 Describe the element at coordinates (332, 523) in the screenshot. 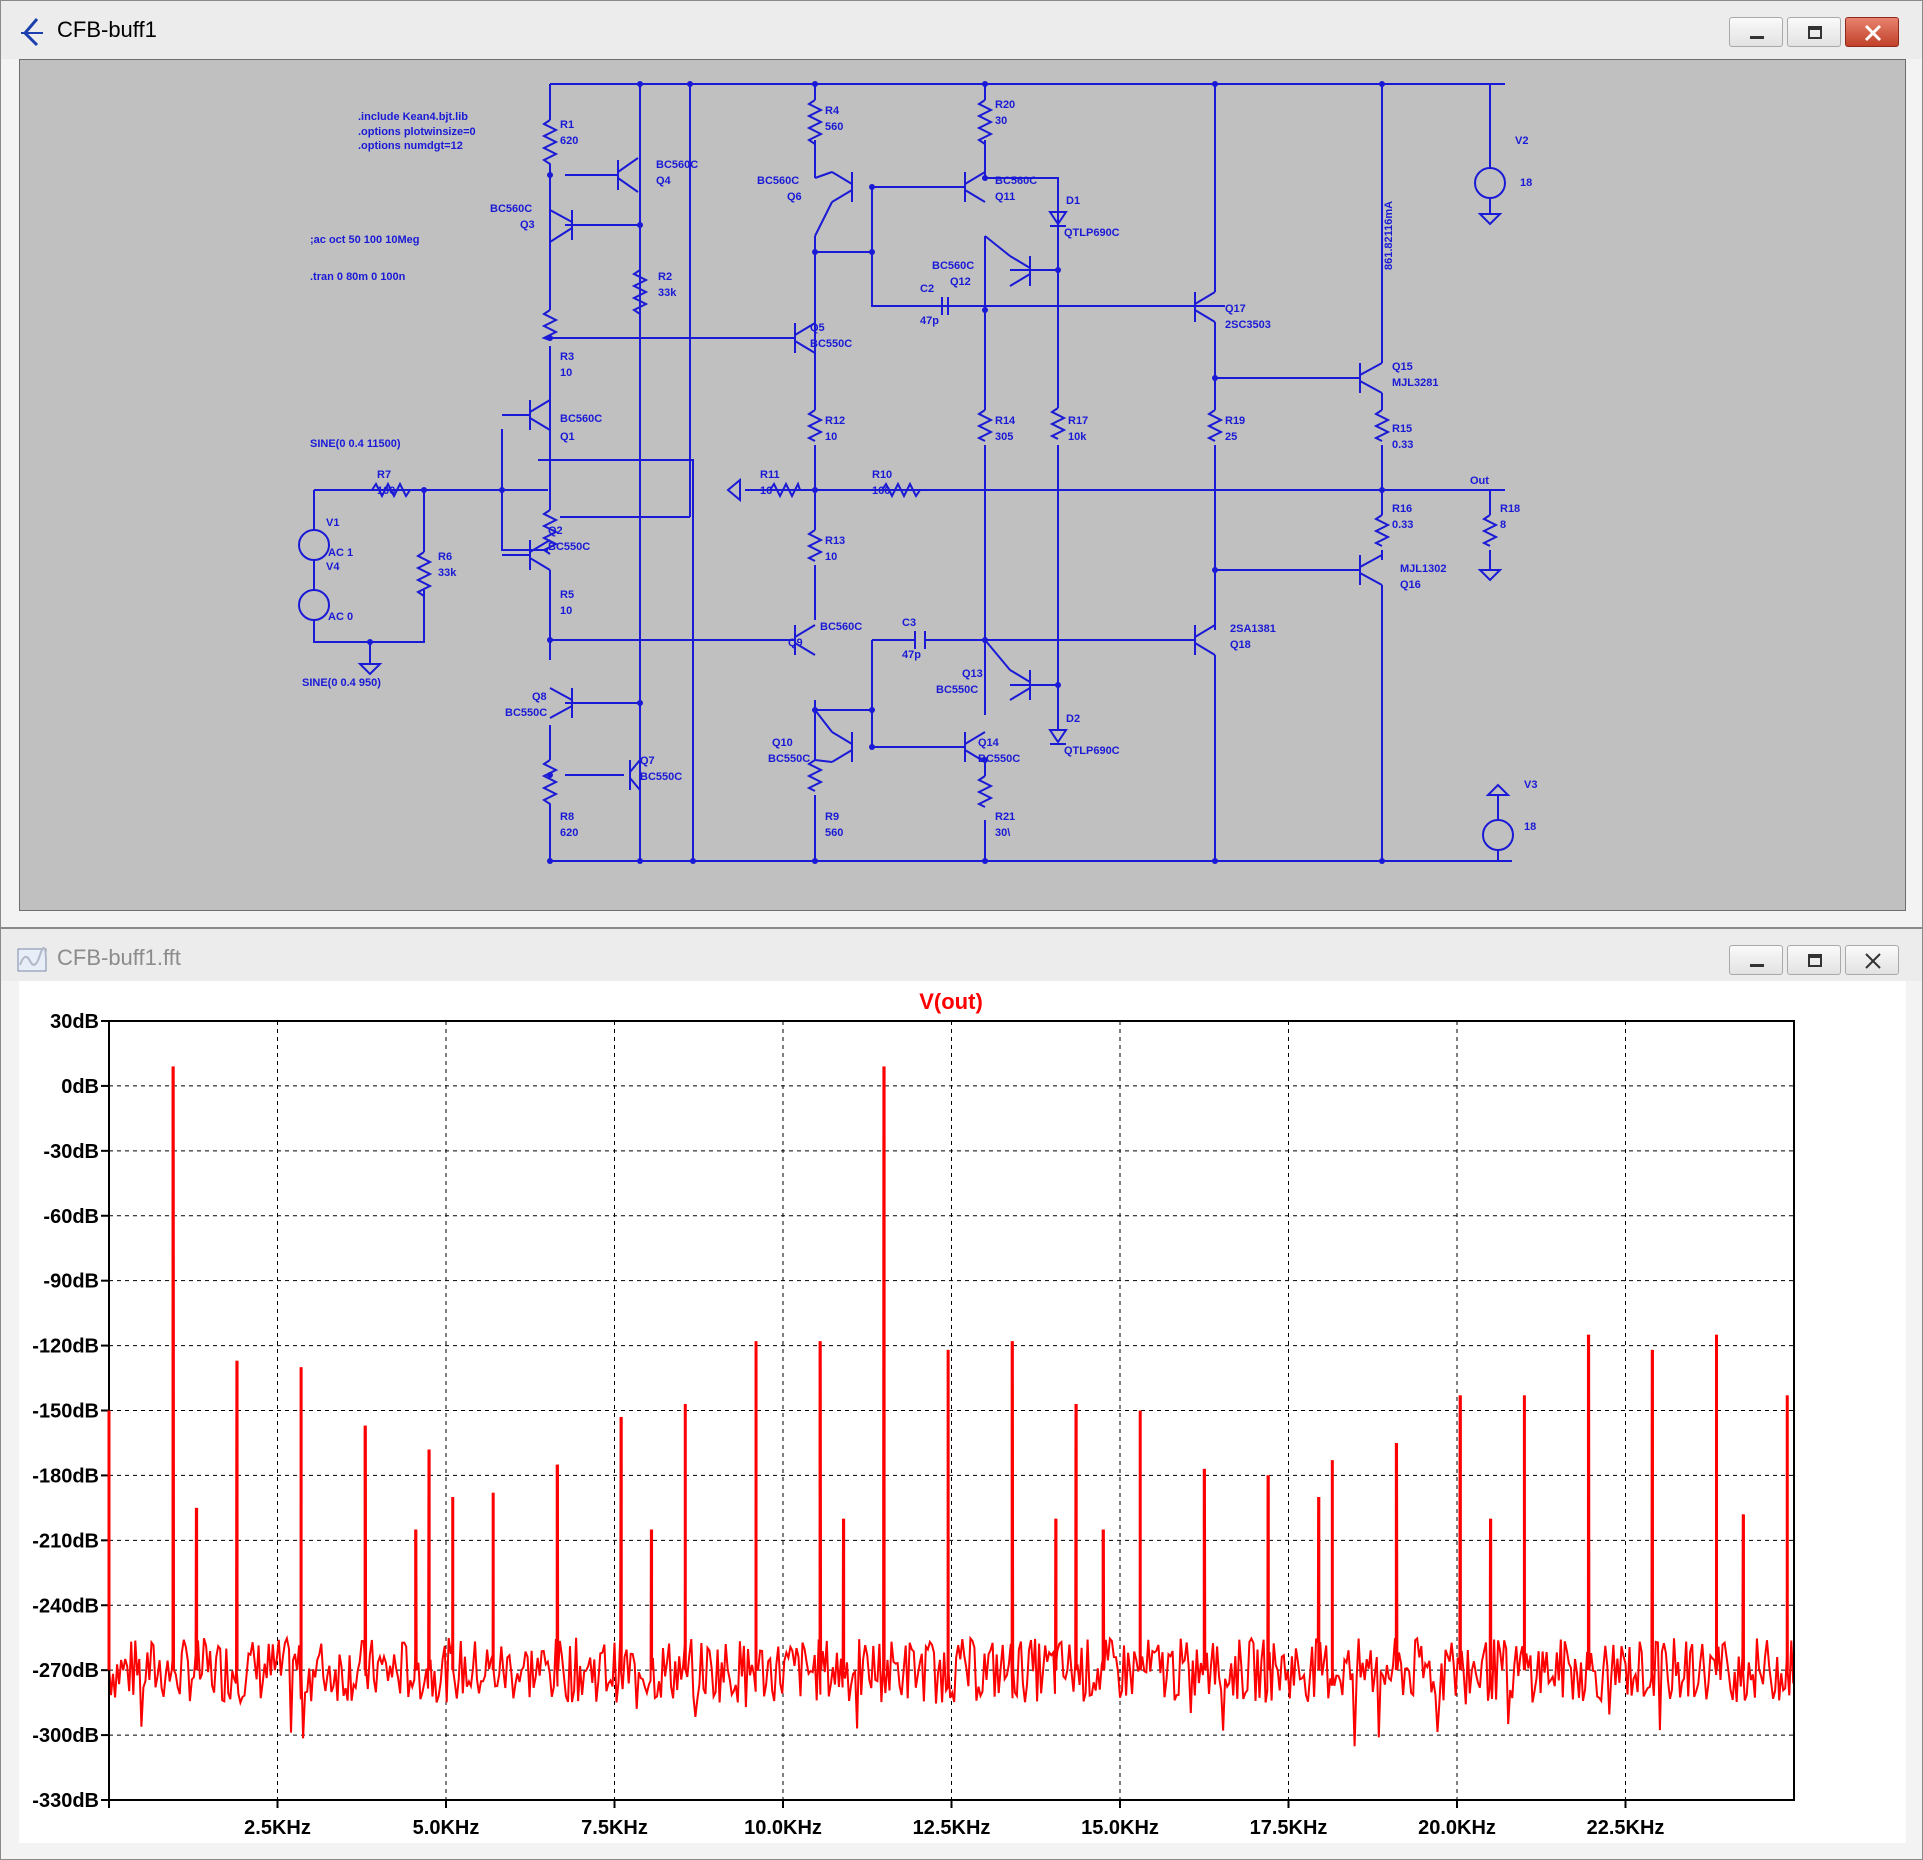

I see `source-name: V1` at that location.